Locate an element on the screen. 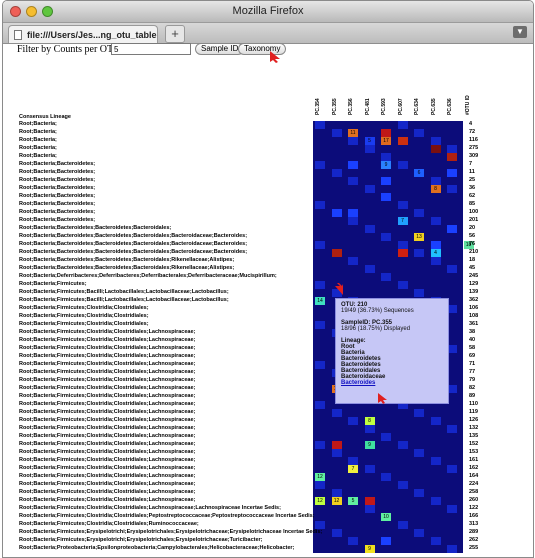  tooltip-lineage-link: Bacteroides is located at coordinates (358, 383).